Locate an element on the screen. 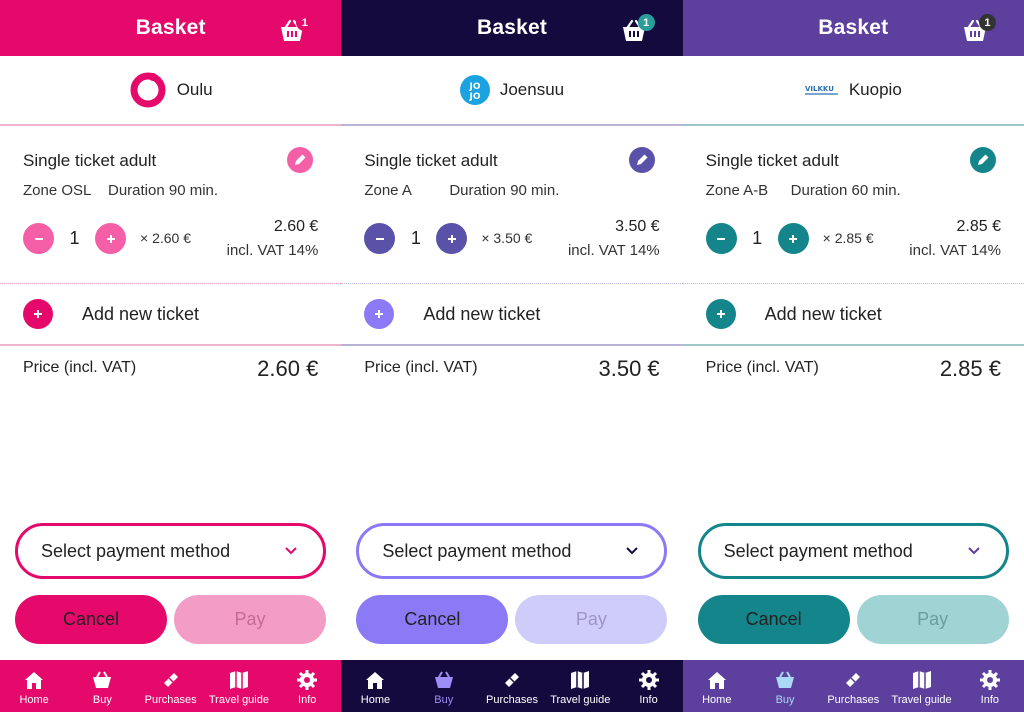  ticket-zone: Zone A-B is located at coordinates (737, 190).